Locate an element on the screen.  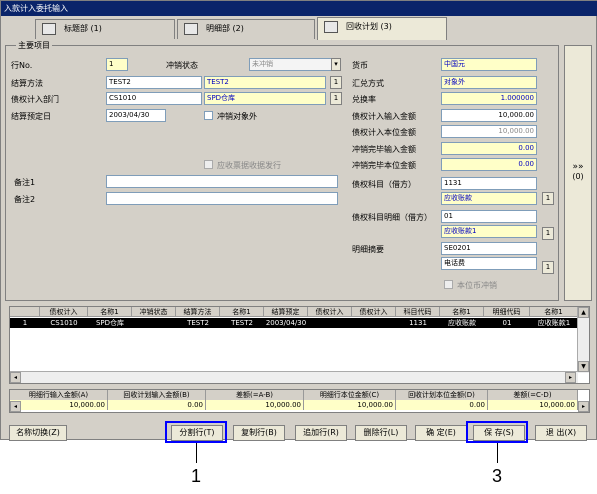
summary-code-field: SE0201 is located at coordinates (489, 248).